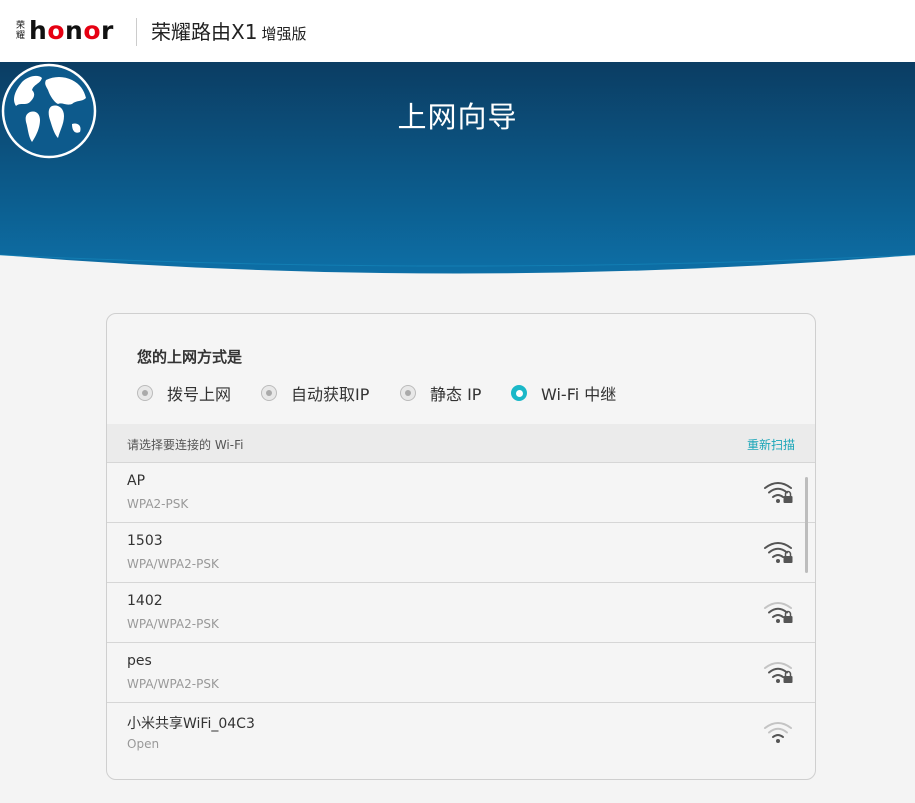  Describe the element at coordinates (199, 394) in the screenshot. I see `radio-label: 拨号上网` at that location.